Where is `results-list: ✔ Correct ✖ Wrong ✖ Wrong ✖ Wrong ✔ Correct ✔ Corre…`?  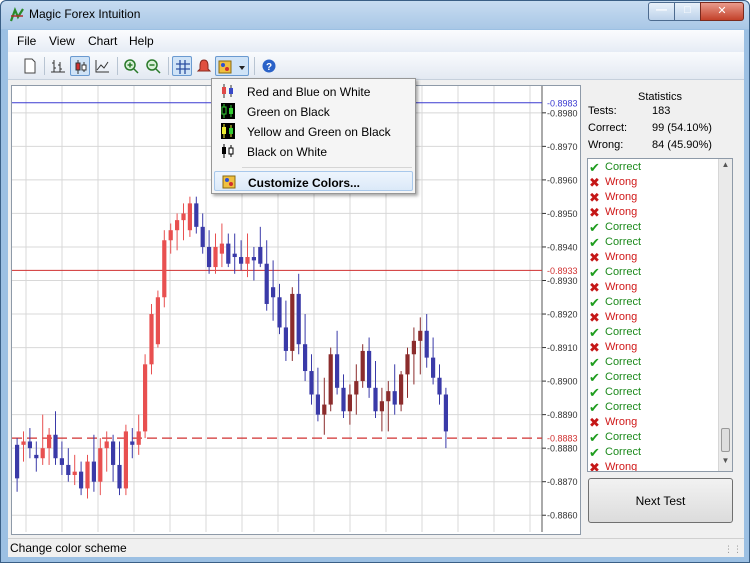 results-list: ✔ Correct ✖ Wrong ✖ Wrong ✖ Wrong ✔ Correct ✔ Corre… is located at coordinates (660, 315).